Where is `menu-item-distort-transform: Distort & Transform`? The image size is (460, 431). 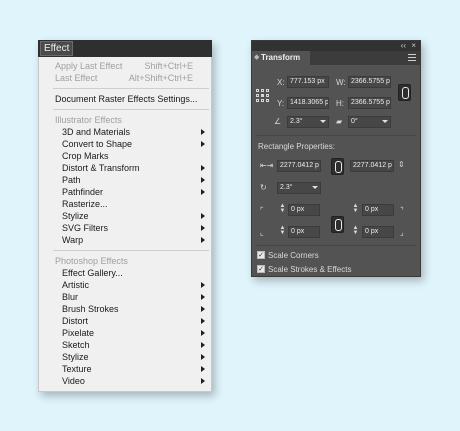
menu-item-distort-transform: Distort & Transform is located at coordinates (125, 168).